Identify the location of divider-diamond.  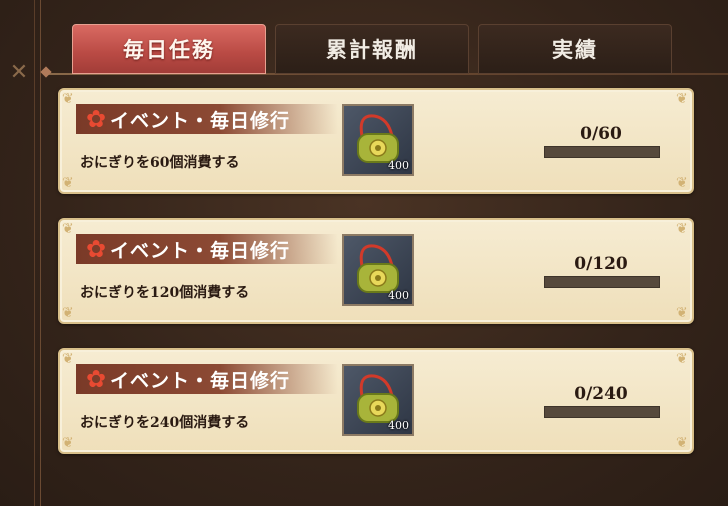
(46, 72).